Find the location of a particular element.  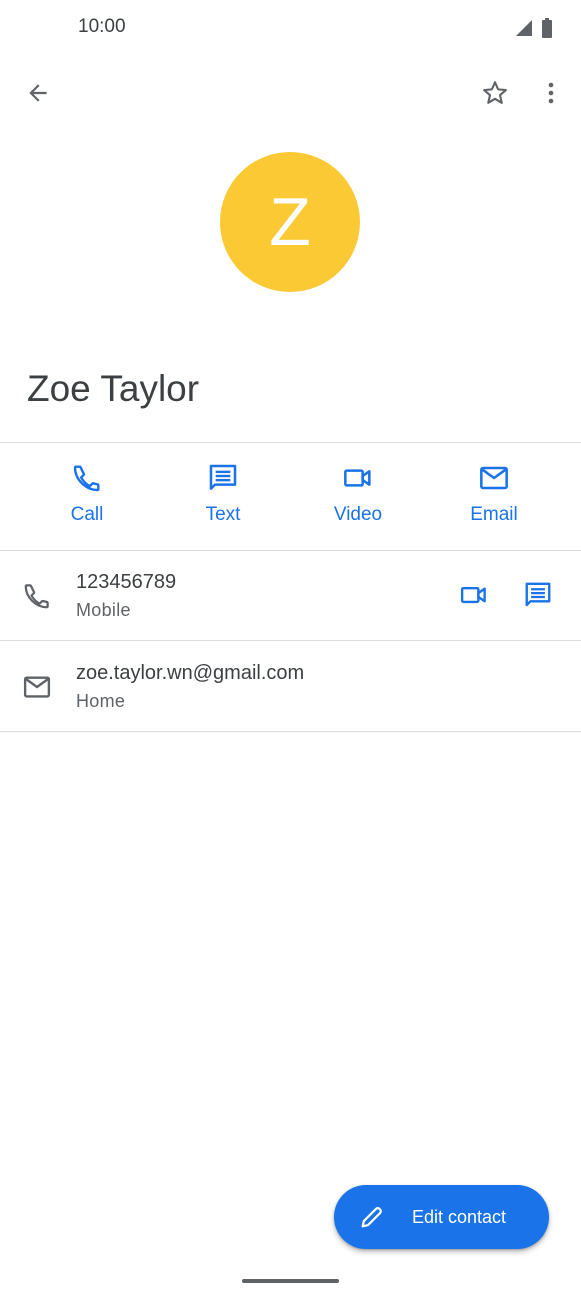

avatar-initial: Z is located at coordinates (290, 222).